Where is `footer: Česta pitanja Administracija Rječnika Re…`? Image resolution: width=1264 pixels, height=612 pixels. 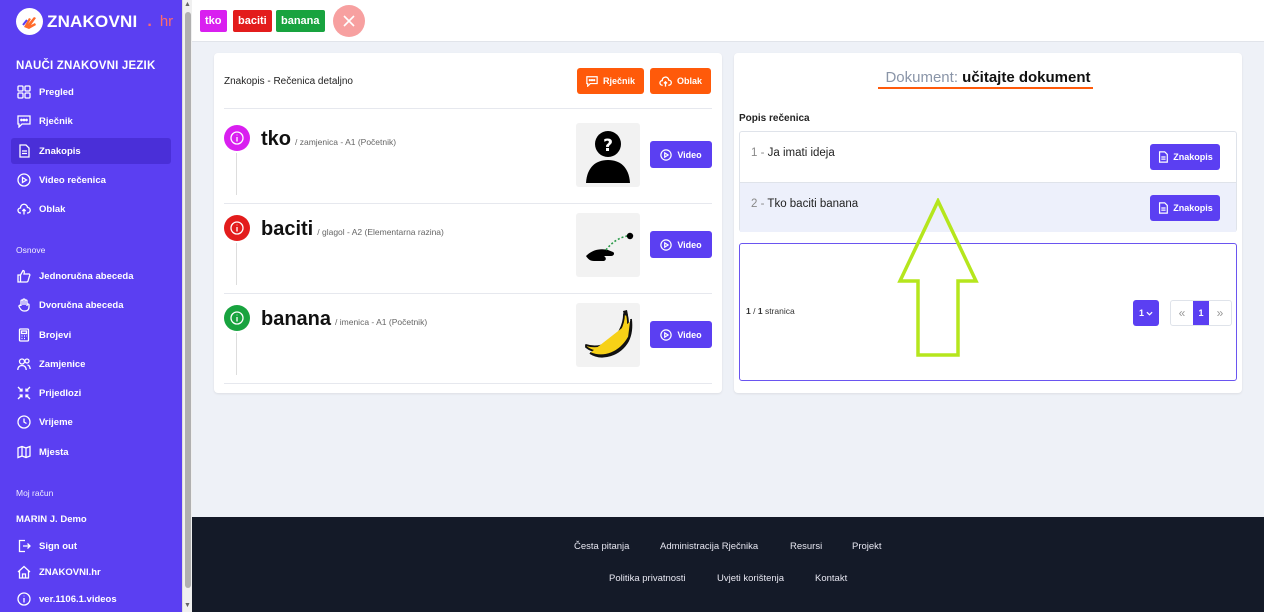 footer: Česta pitanja Administracija Rječnika Re… is located at coordinates (728, 564).